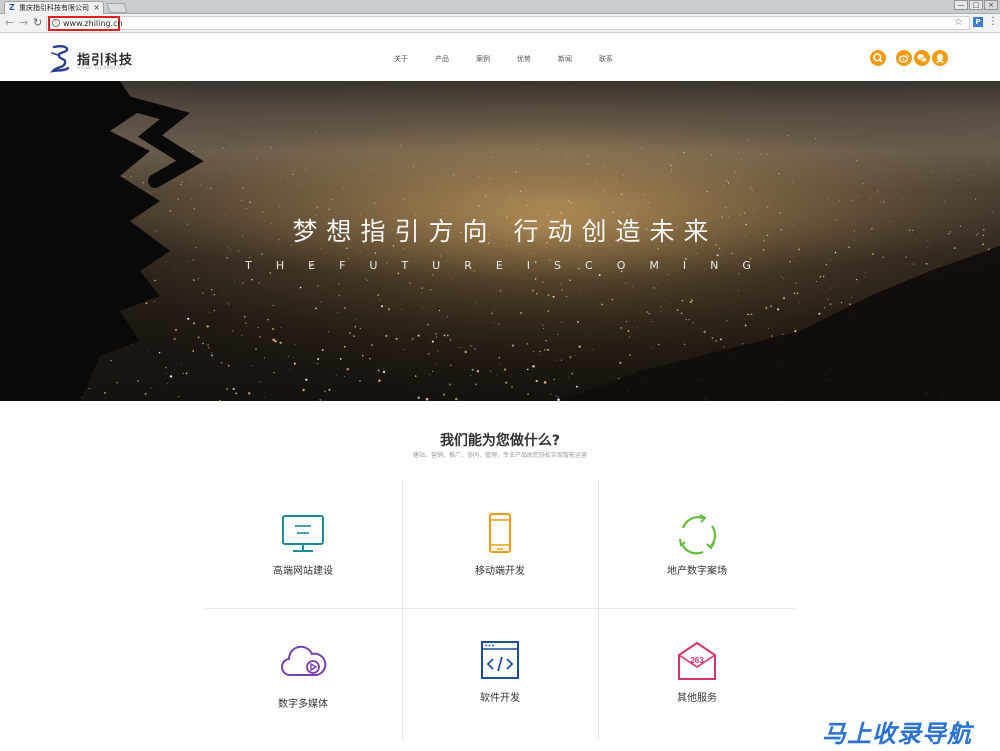 Image resolution: width=1000 pixels, height=751 pixels. What do you see at coordinates (303, 571) in the screenshot?
I see `service-label: 高端网站建设` at bounding box center [303, 571].